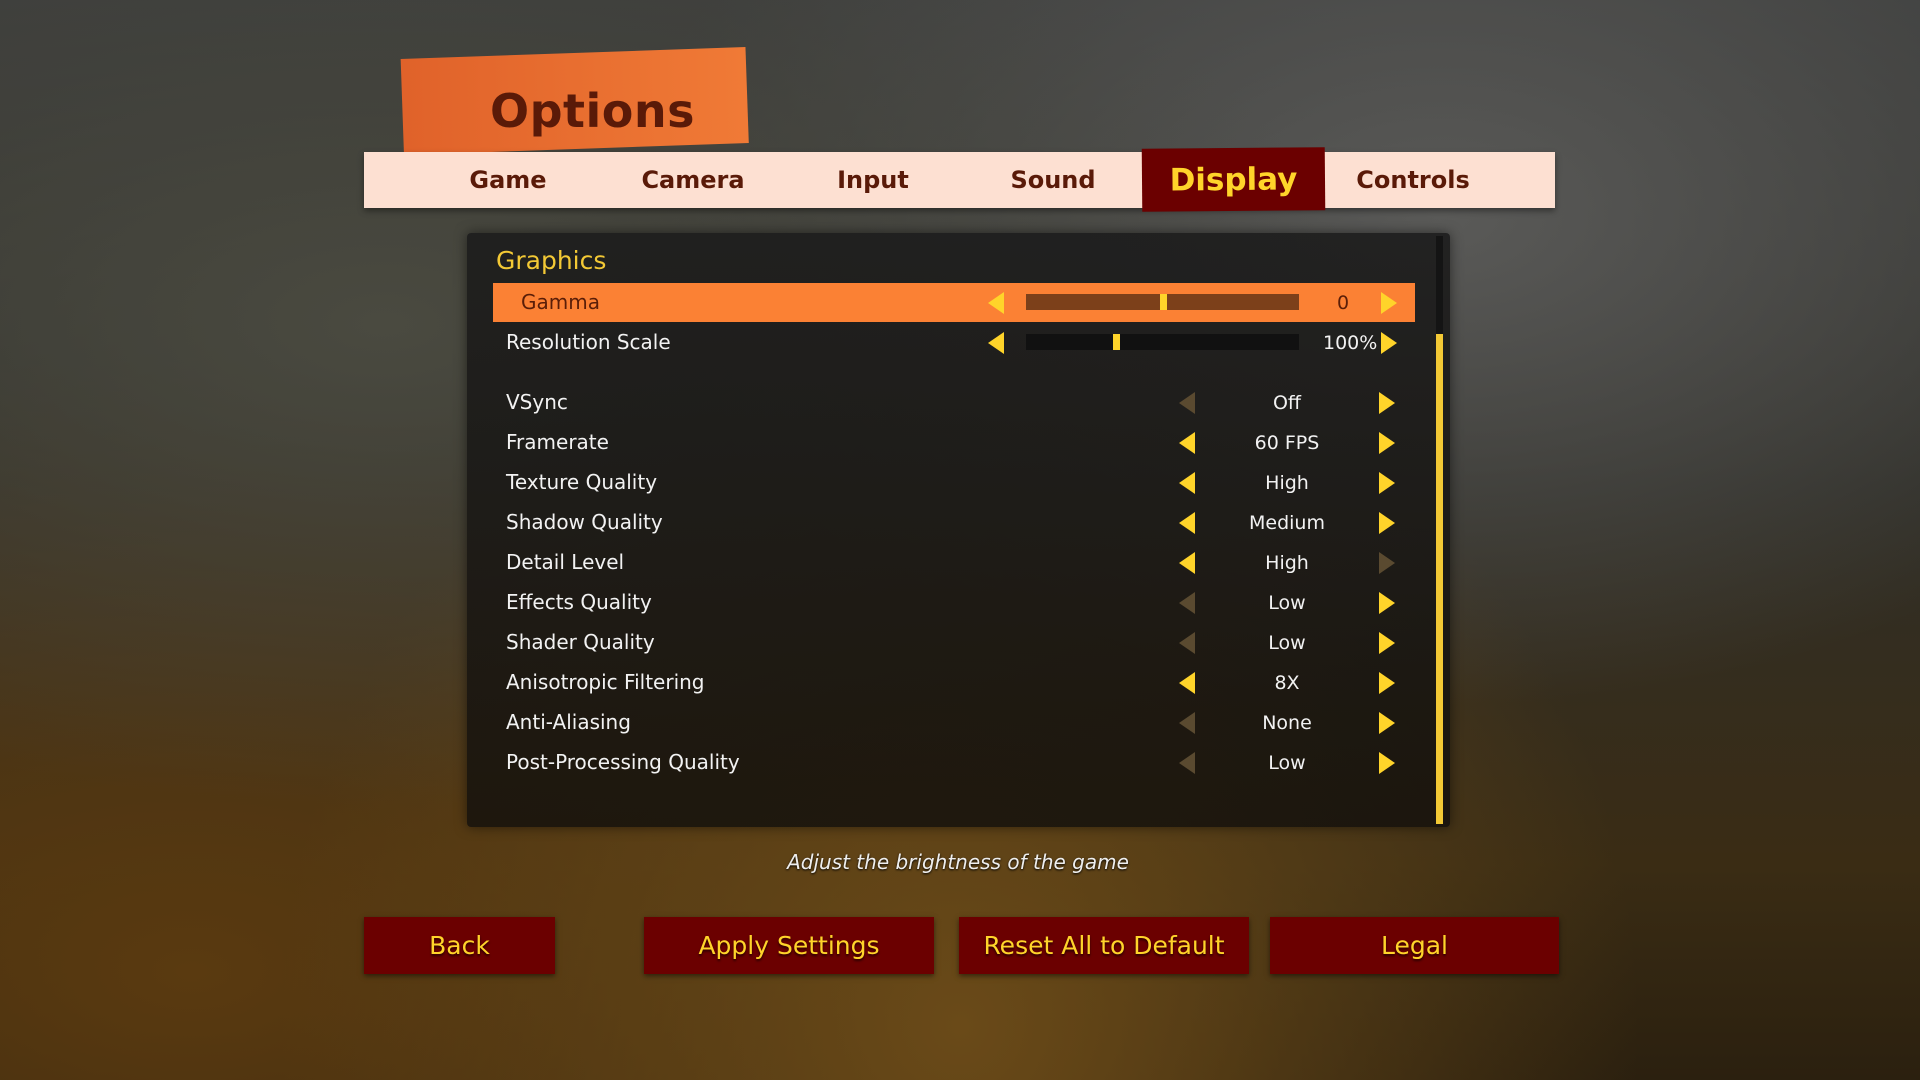  Describe the element at coordinates (1287, 723) in the screenshot. I see `setting-value: None` at that location.